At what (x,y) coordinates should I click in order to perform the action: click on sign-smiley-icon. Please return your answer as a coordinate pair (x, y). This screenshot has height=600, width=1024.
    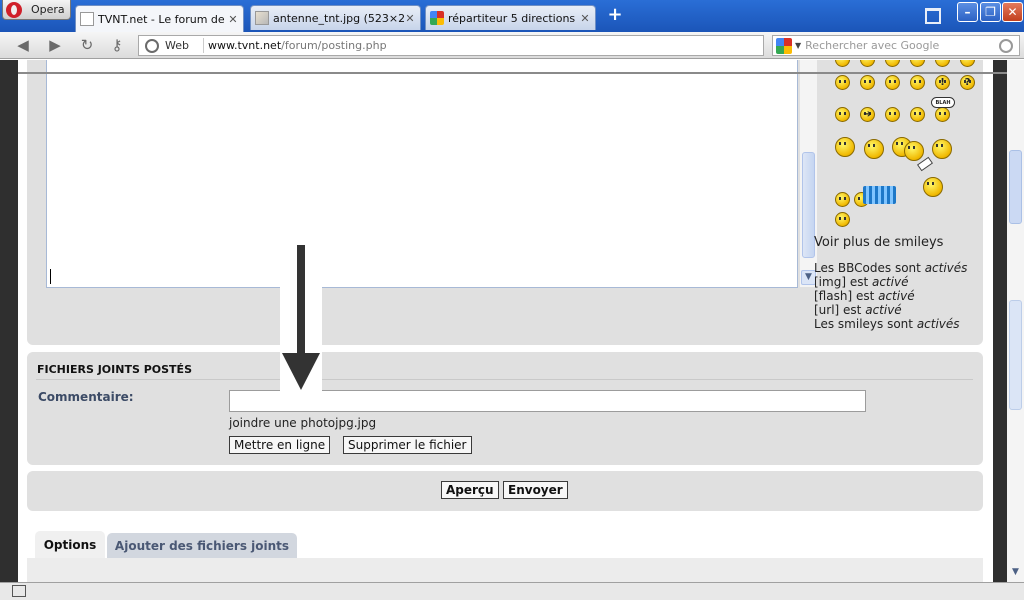
    Looking at the image, I should click on (933, 187).